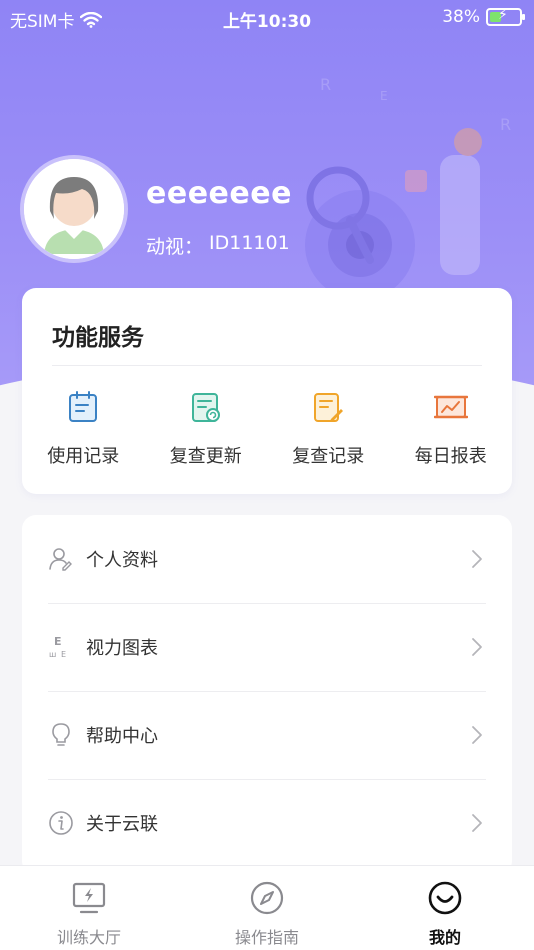 The width and height of the screenshot is (534, 950). I want to click on user-id: 动视： ID11101, so click(218, 245).